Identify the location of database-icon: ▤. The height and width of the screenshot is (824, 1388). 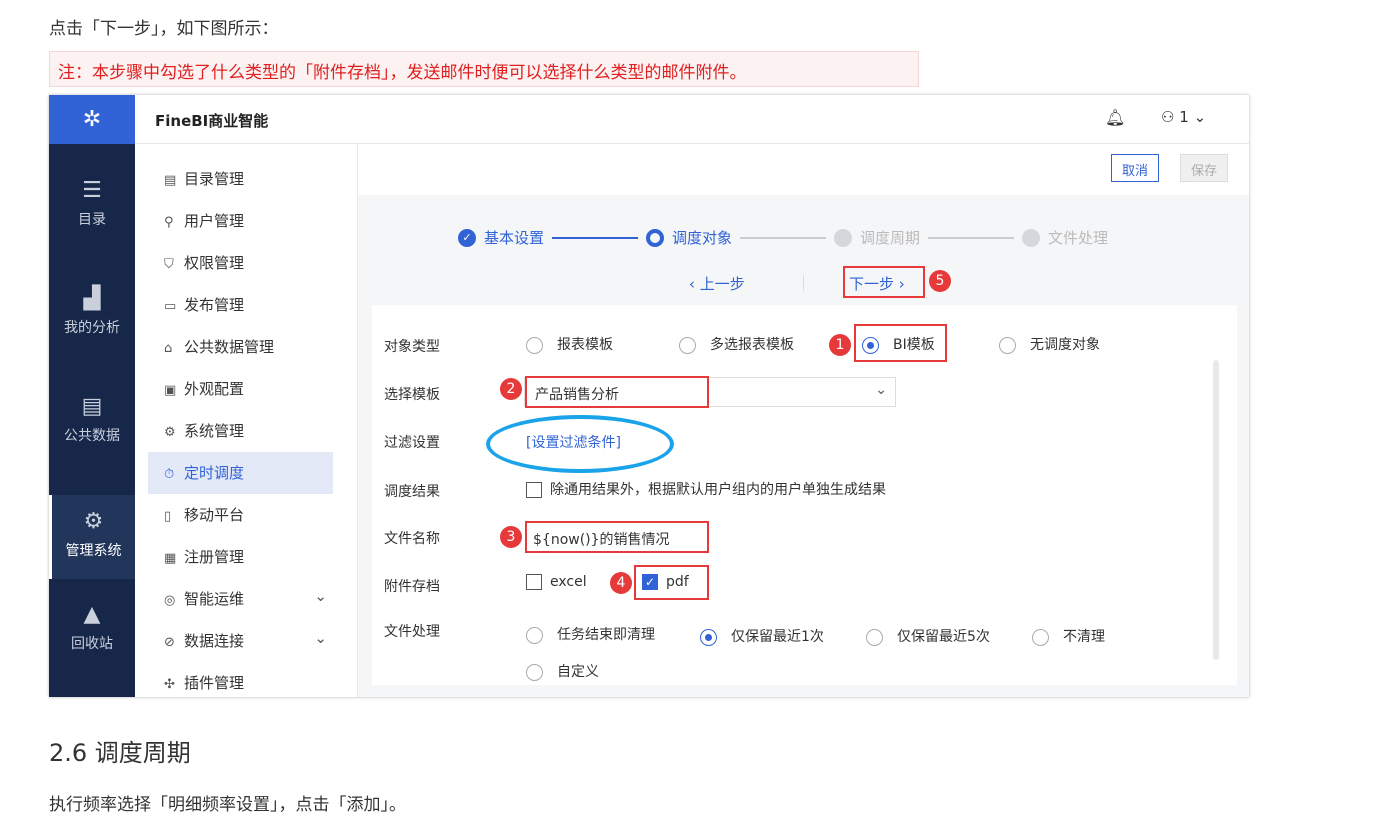
(92, 406).